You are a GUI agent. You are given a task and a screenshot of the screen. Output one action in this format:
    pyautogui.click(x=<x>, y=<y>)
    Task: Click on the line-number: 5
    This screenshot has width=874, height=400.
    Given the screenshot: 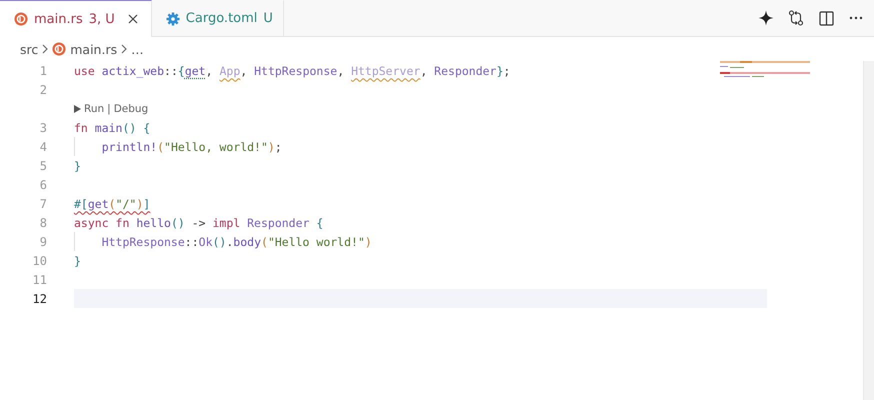 What is the action you would take?
    pyautogui.click(x=42, y=165)
    